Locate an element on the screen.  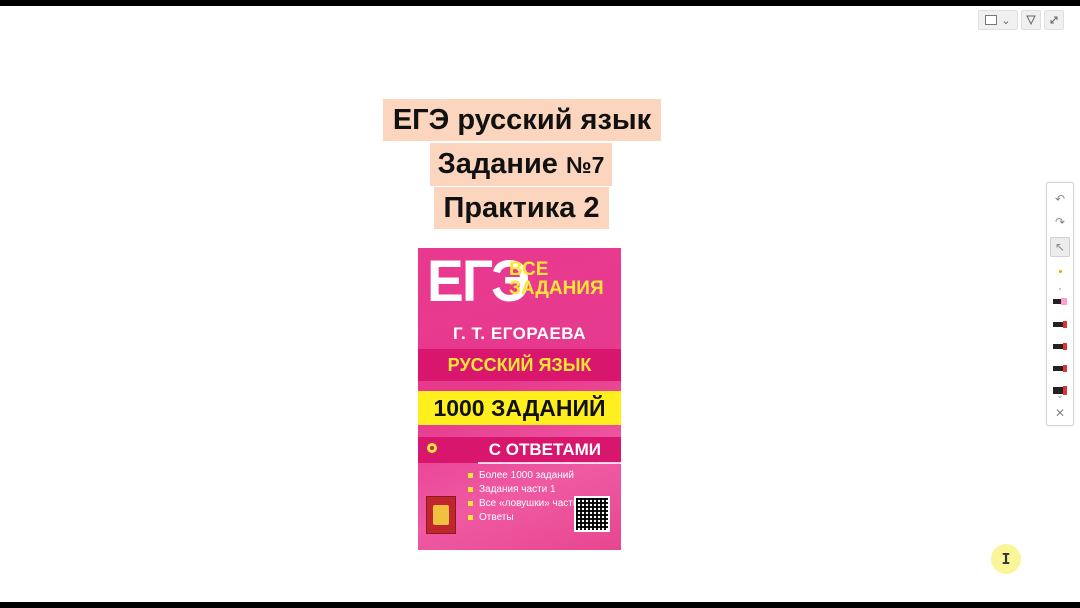
cover-series: ВСЕ ЗАДАНИЯ is located at coordinates (556, 279).